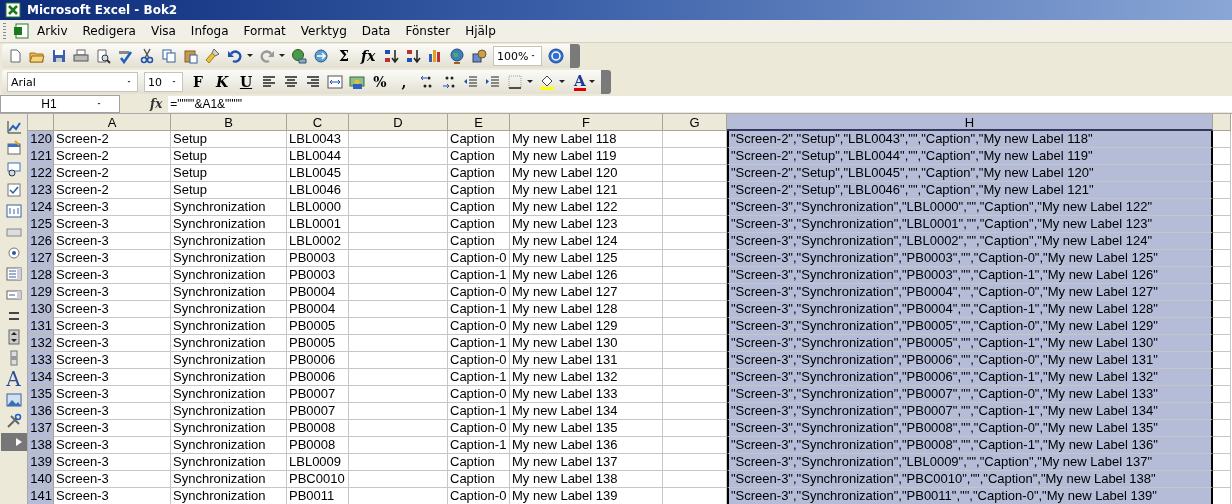  I want to click on row-header: 127, so click(41, 258).